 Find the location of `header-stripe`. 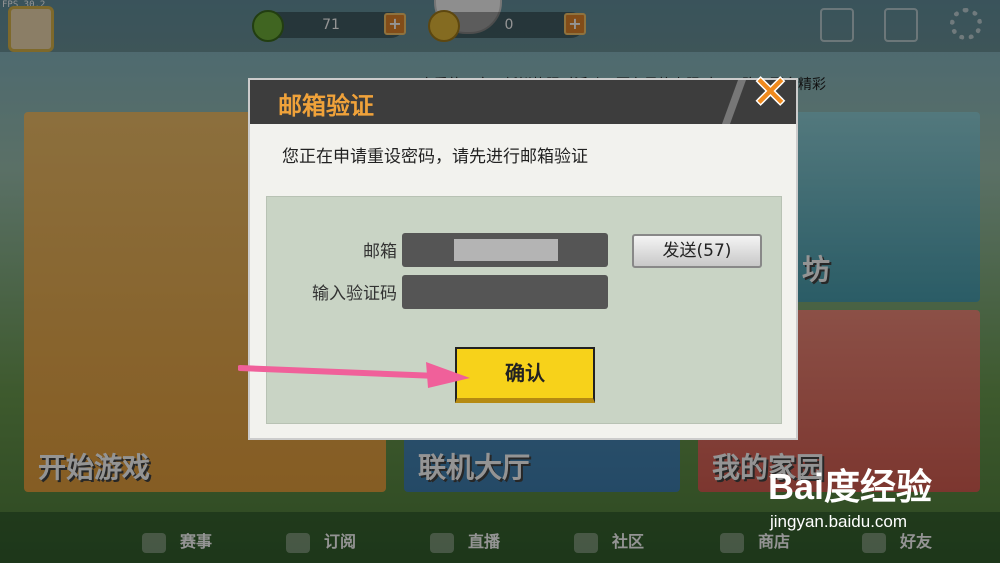

header-stripe is located at coordinates (734, 102).